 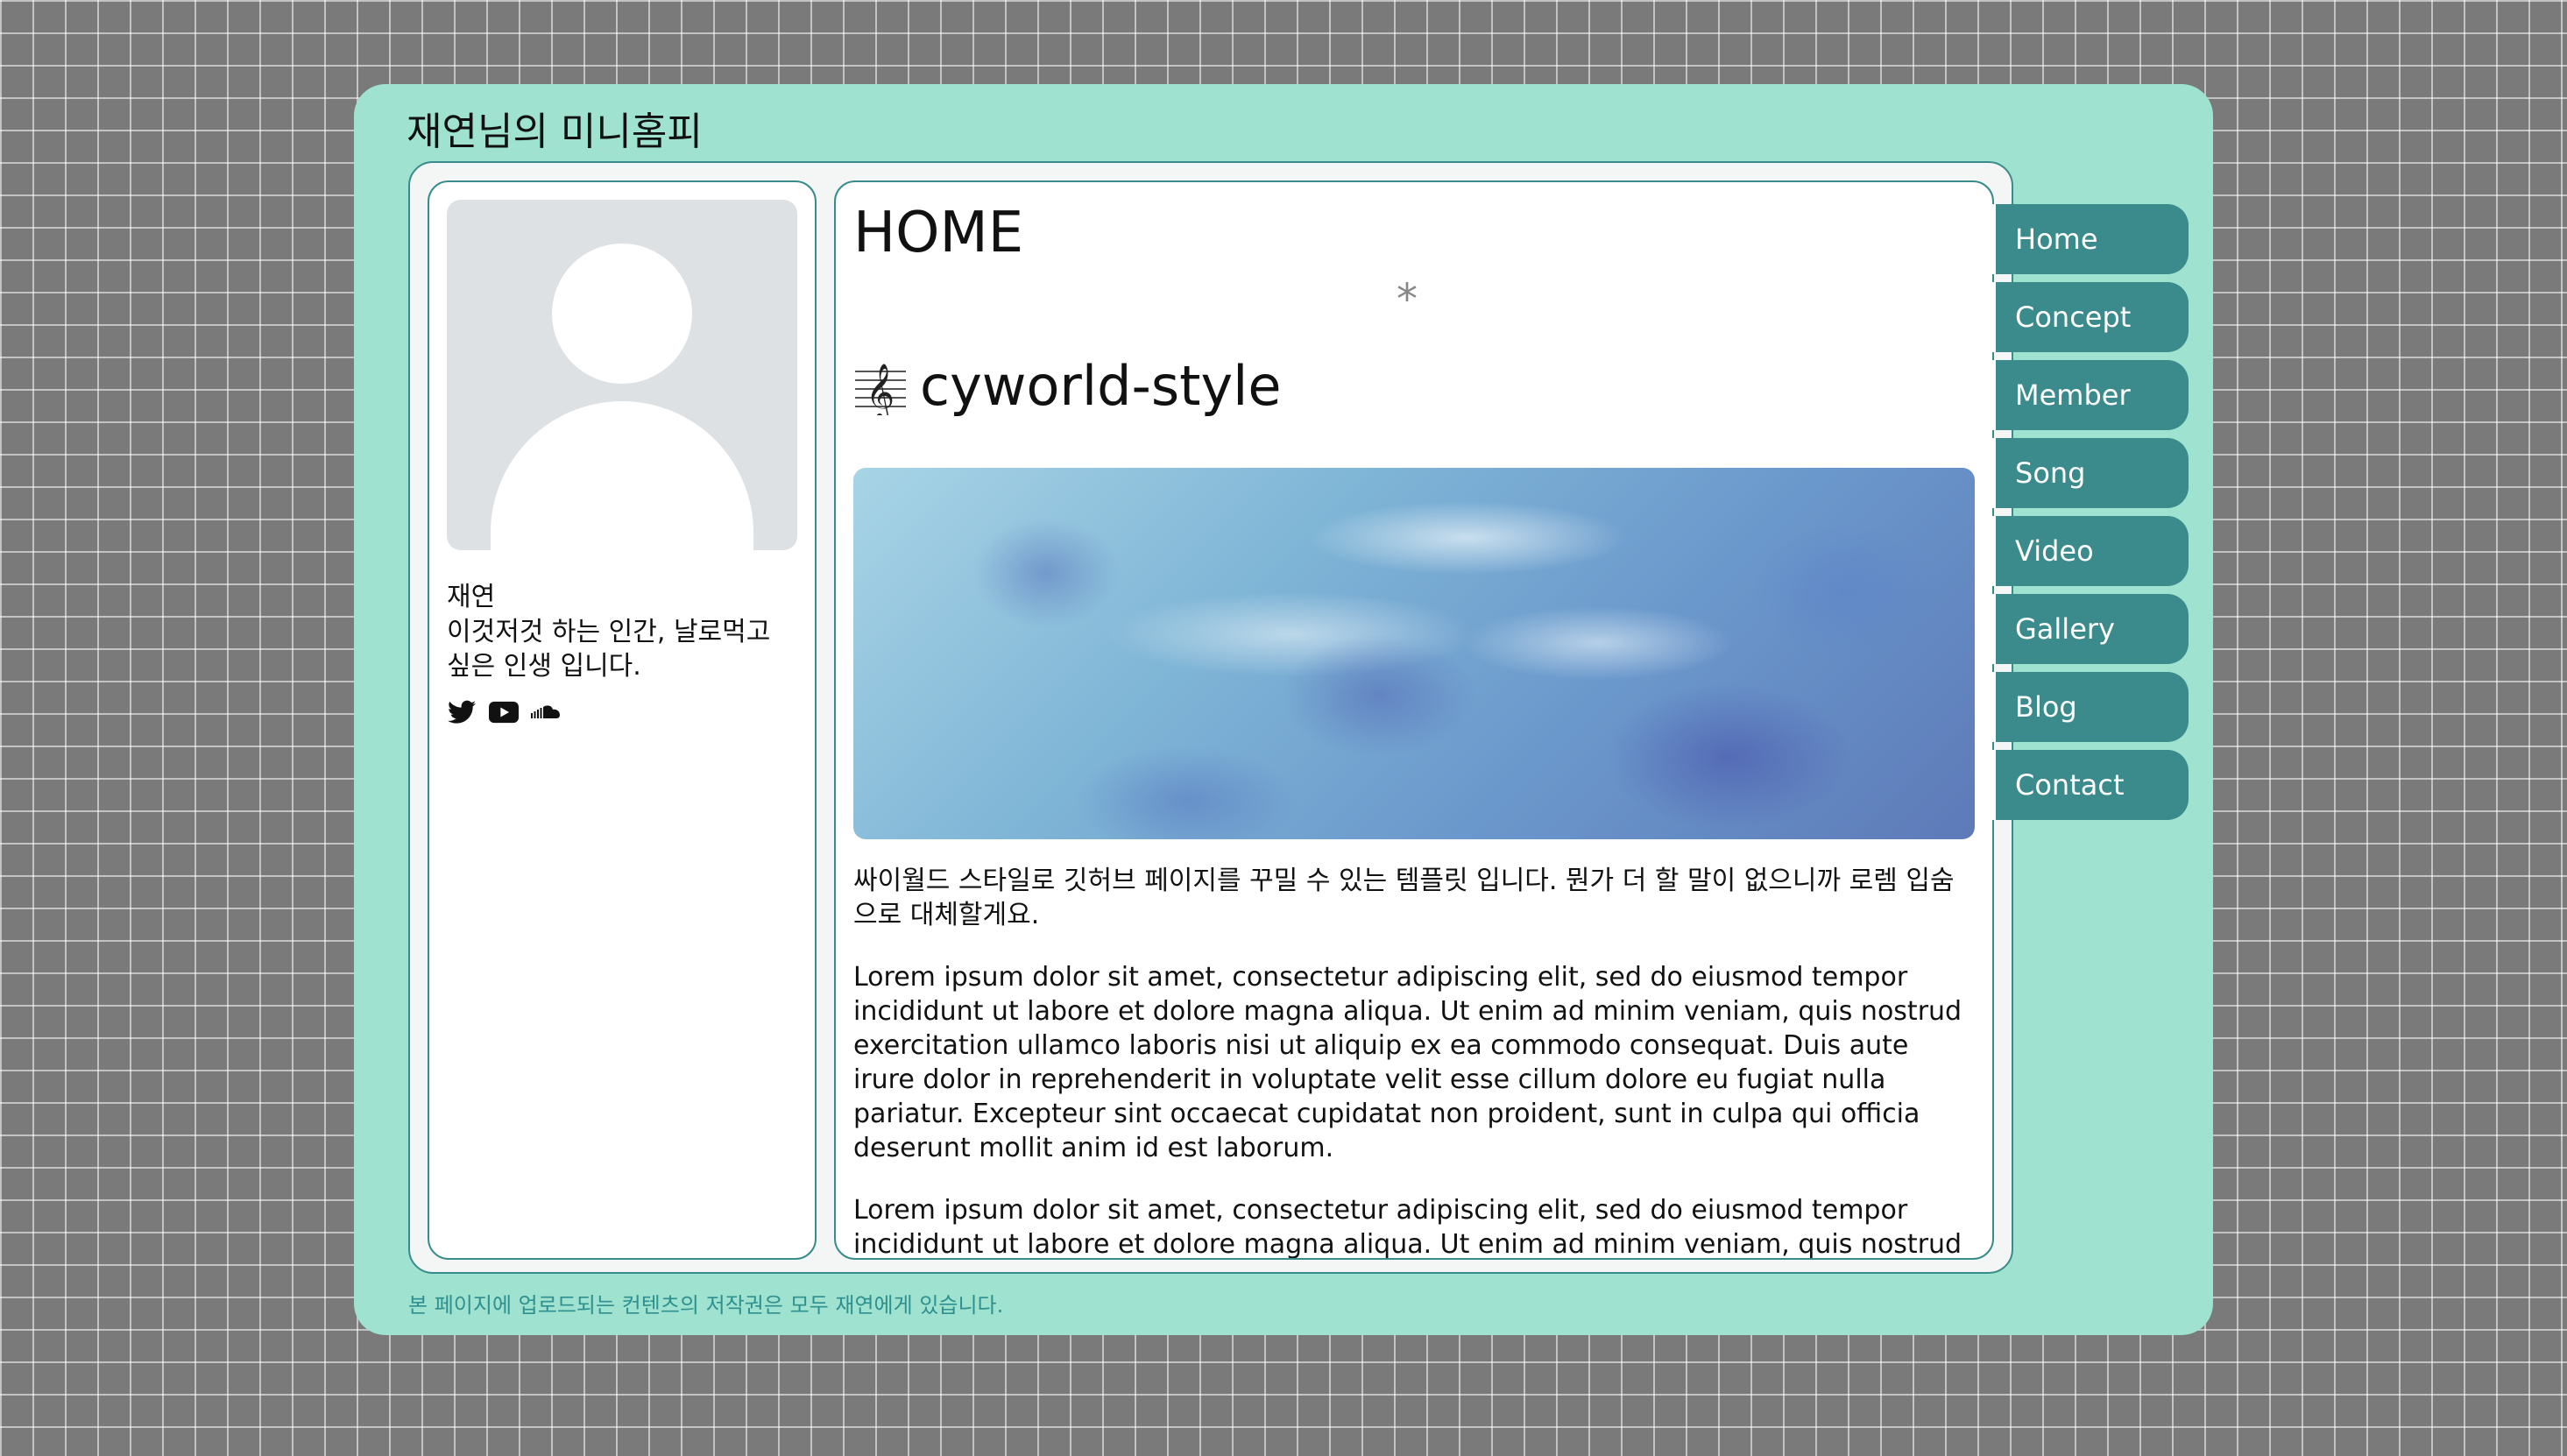 I want to click on avatar, so click(x=622, y=375).